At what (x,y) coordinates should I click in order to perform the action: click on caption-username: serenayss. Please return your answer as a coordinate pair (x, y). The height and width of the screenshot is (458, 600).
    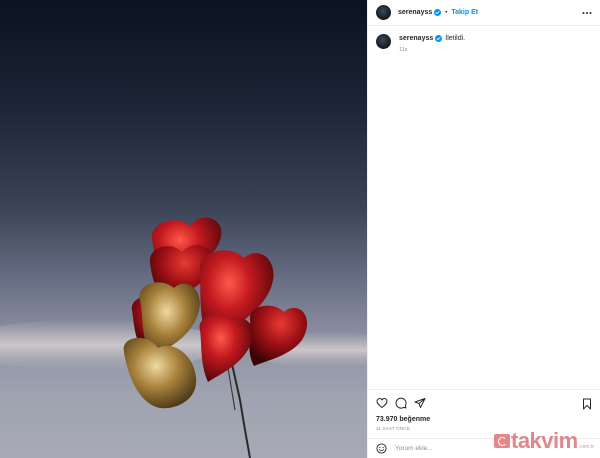
    Looking at the image, I should click on (416, 38).